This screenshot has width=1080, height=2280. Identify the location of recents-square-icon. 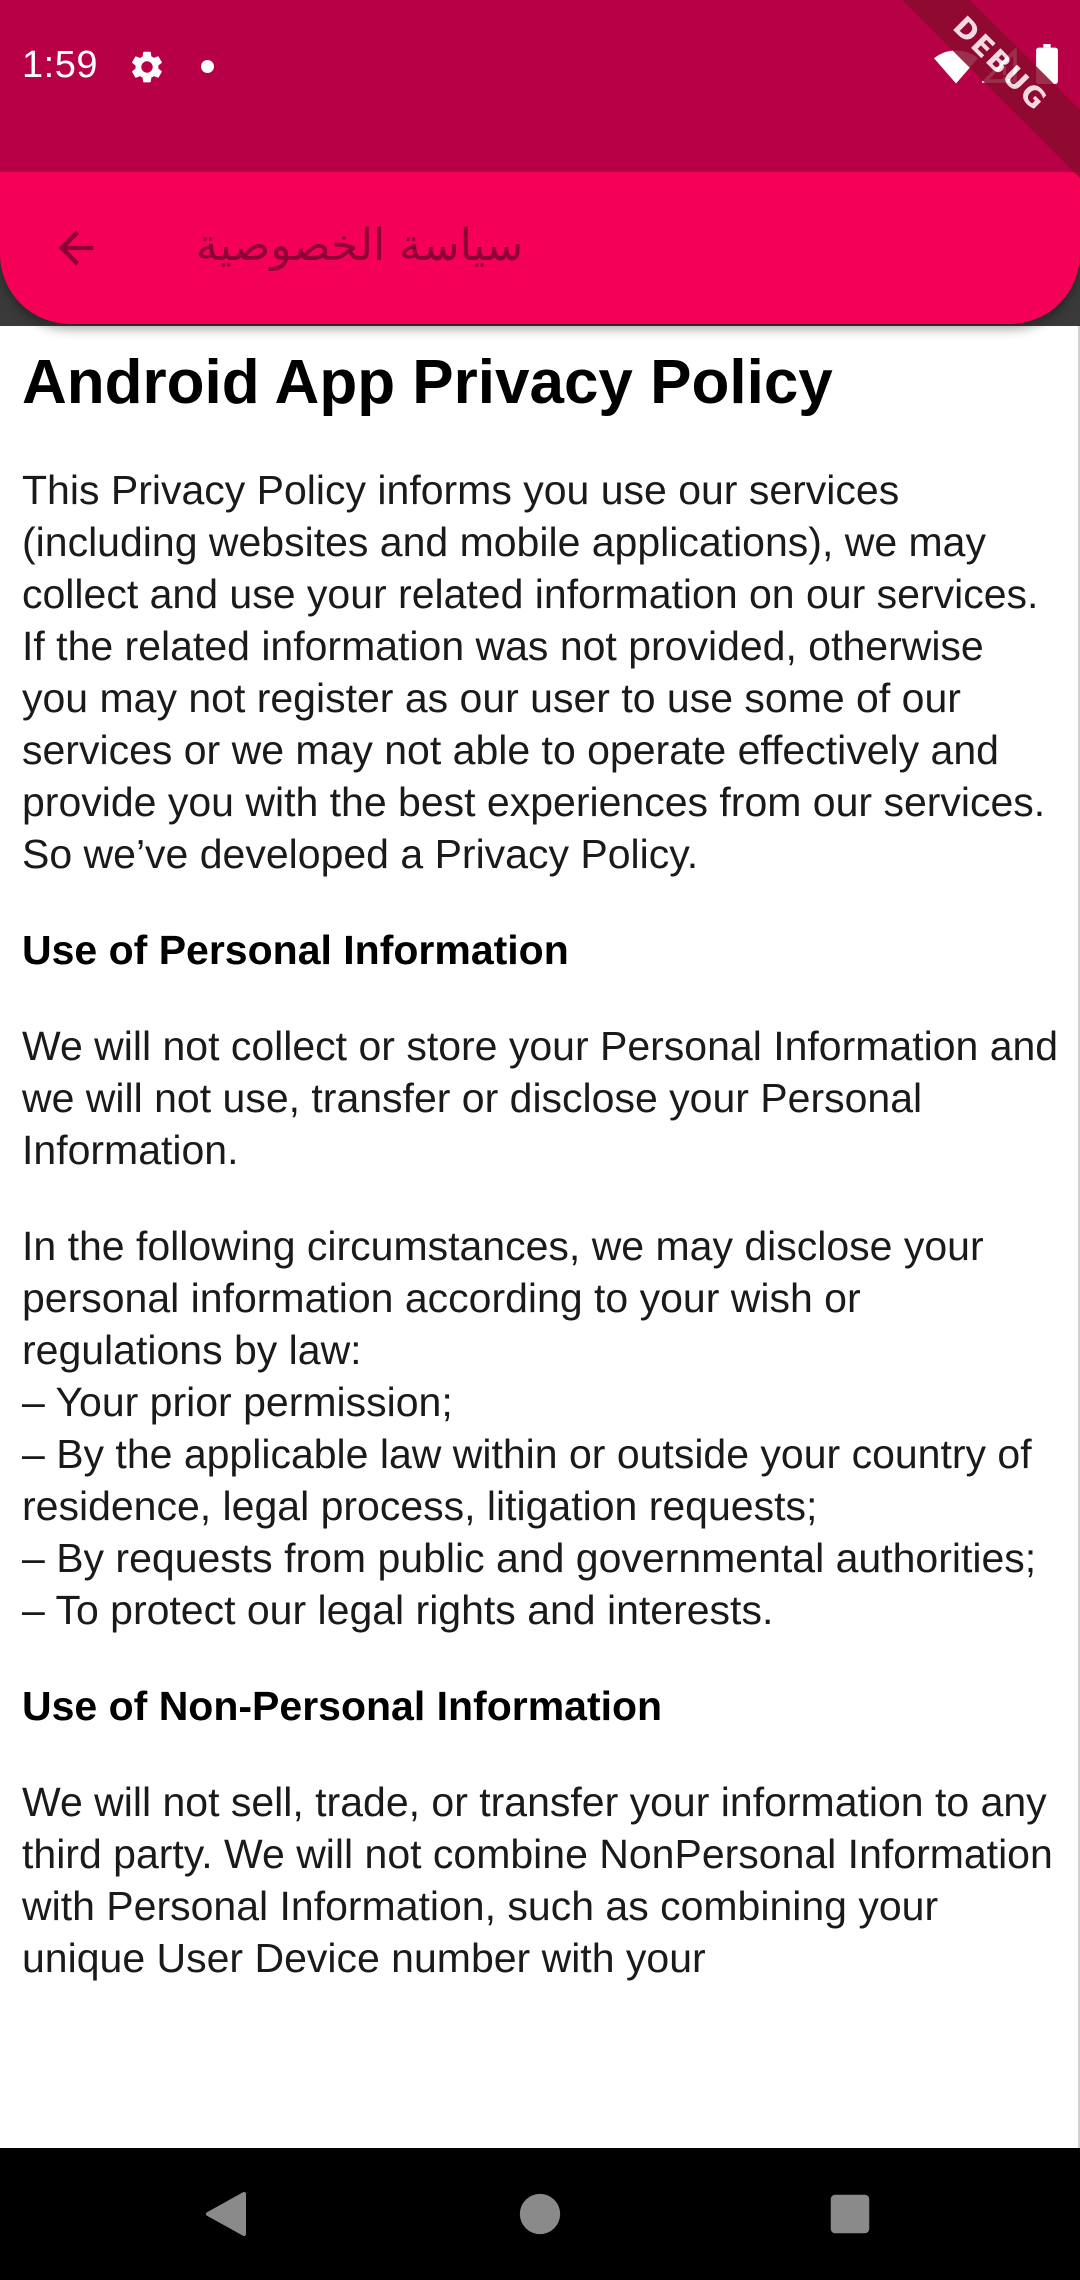
(850, 2214).